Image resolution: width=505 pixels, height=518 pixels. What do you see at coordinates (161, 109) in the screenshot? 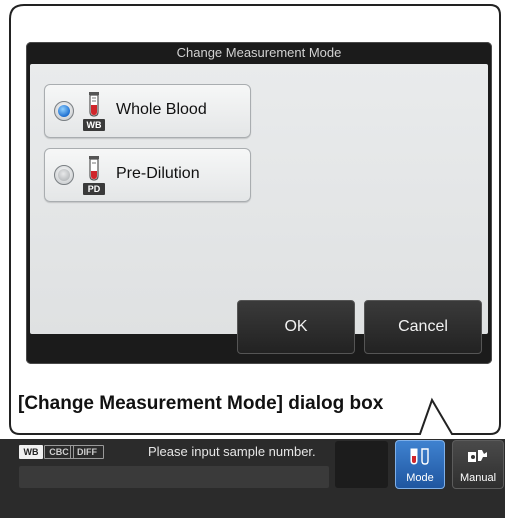
I see `option-label-whole-blood: Whole Blood` at bounding box center [161, 109].